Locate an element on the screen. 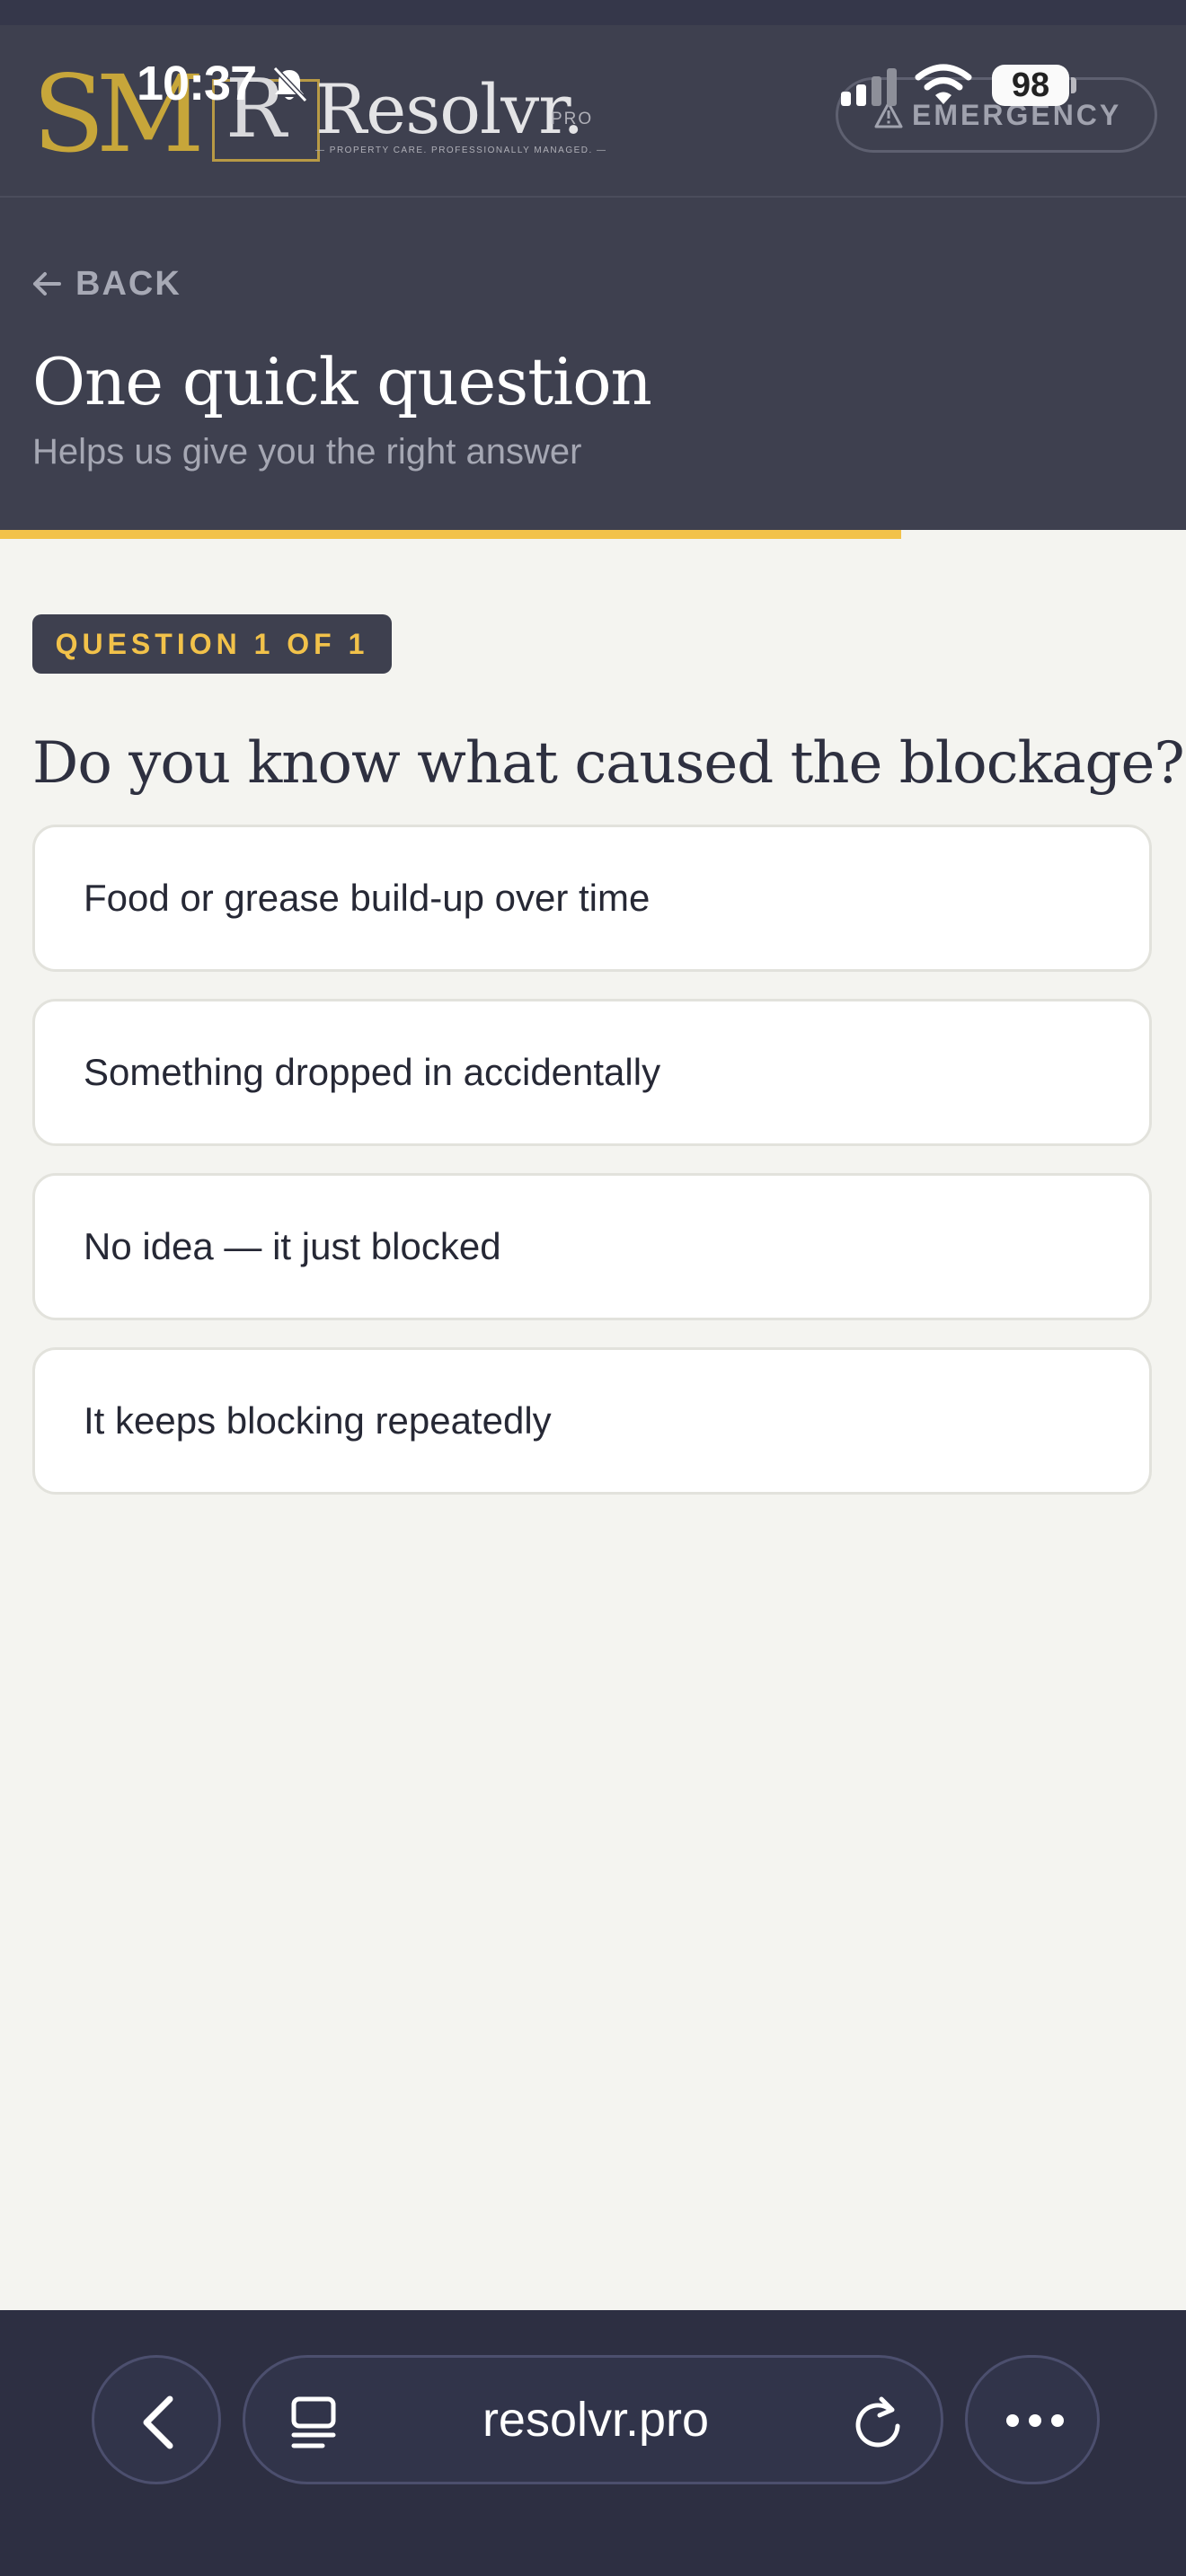  wifi-icon is located at coordinates (943, 84).